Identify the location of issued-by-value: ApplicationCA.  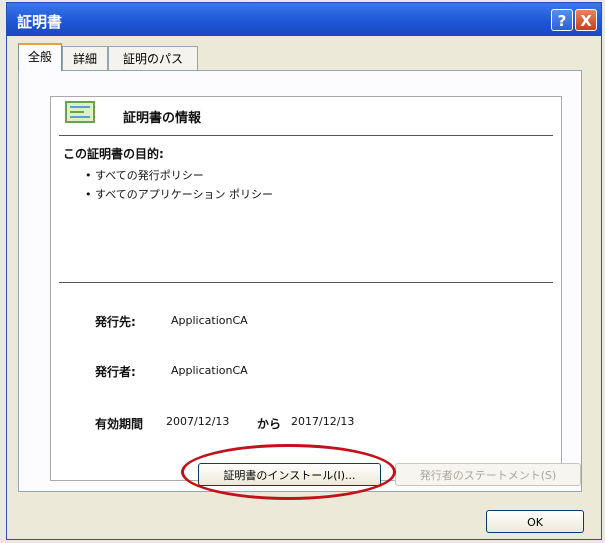
(209, 370).